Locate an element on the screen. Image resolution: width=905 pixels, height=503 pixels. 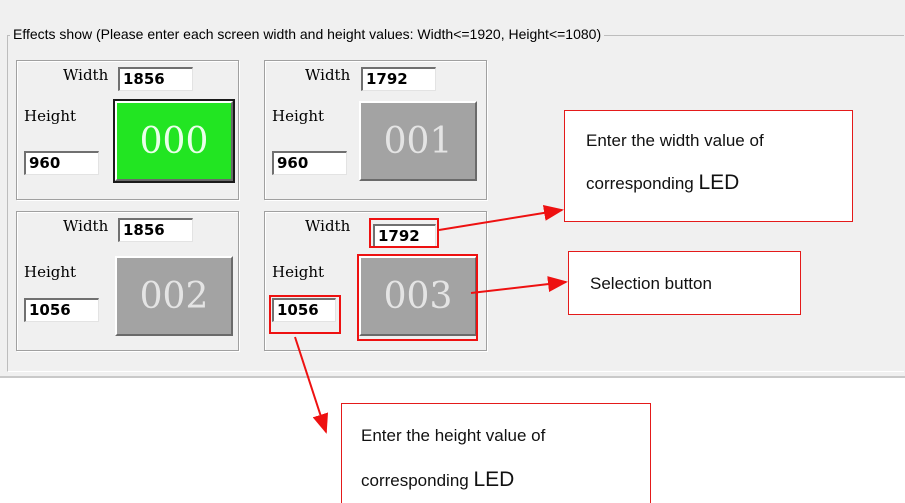
height-callout-word: corresponding is located at coordinates (417, 480).